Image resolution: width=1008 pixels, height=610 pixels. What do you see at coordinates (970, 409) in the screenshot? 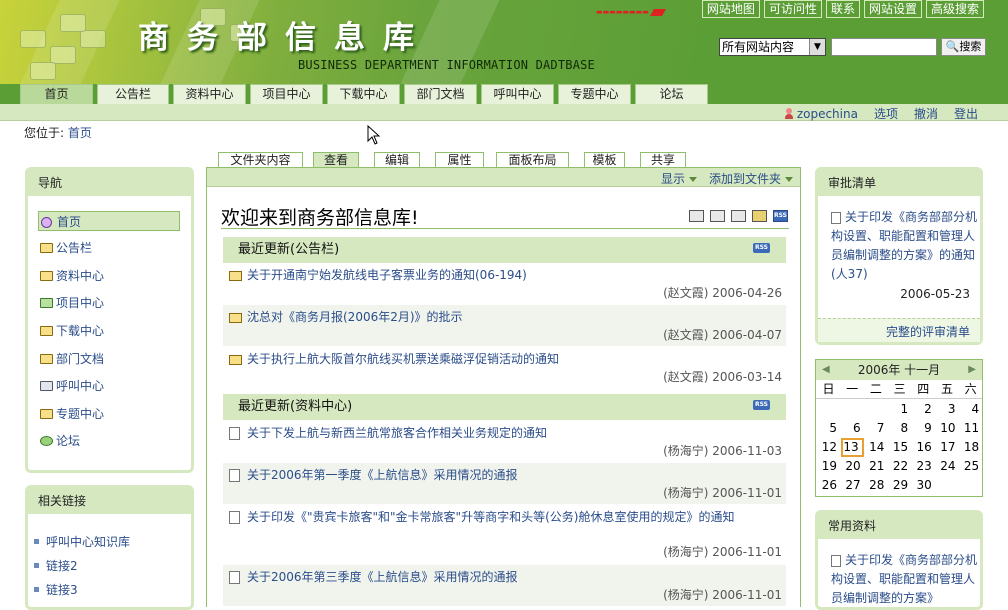
I see `calendar-day: 4` at bounding box center [970, 409].